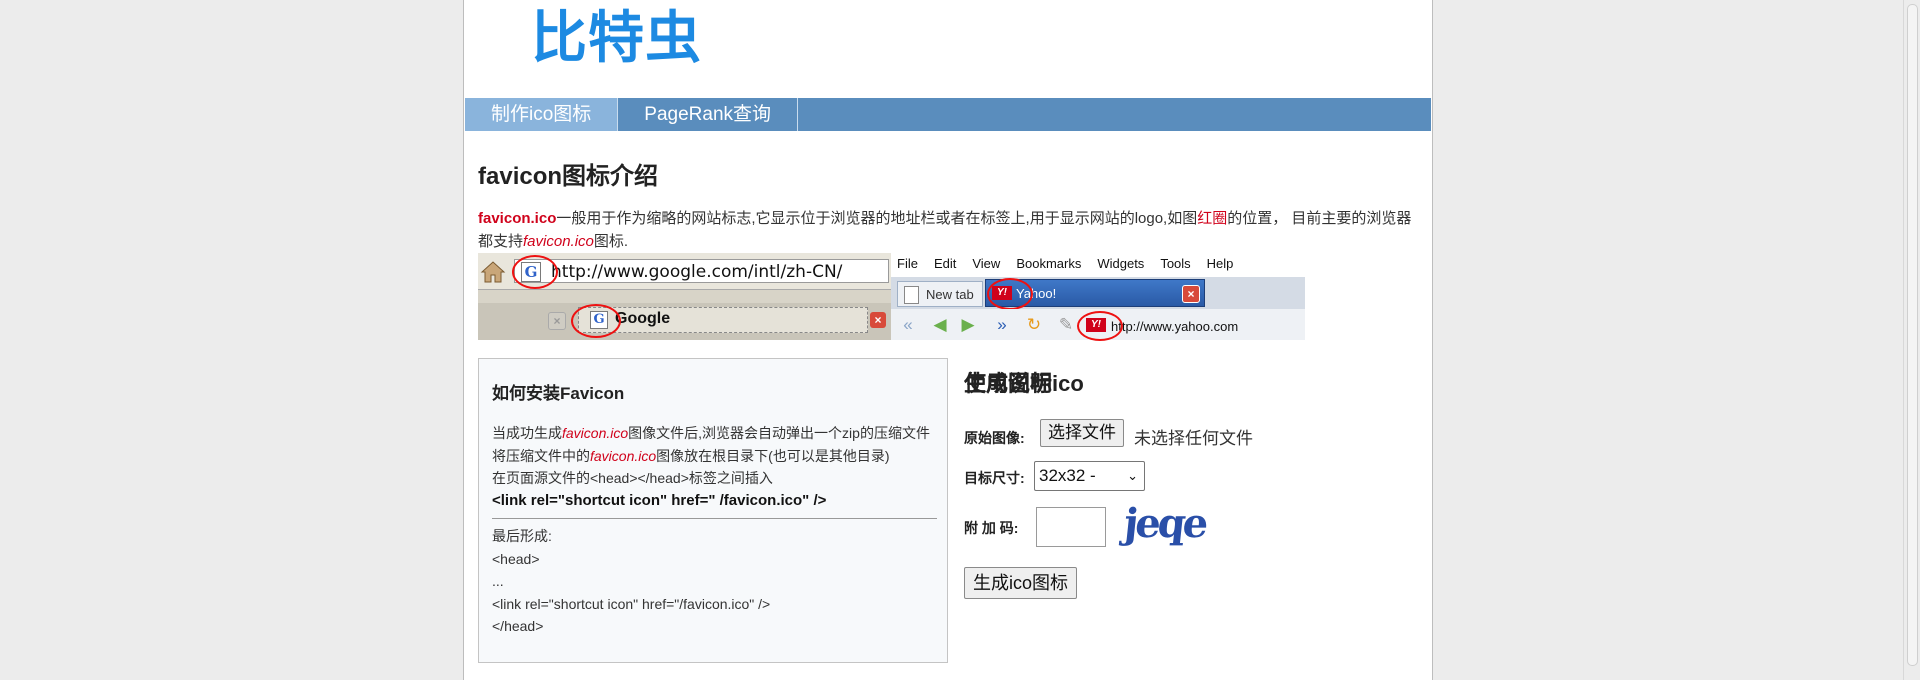 The image size is (1920, 680). I want to click on forward-icon: ▶, so click(968, 324).